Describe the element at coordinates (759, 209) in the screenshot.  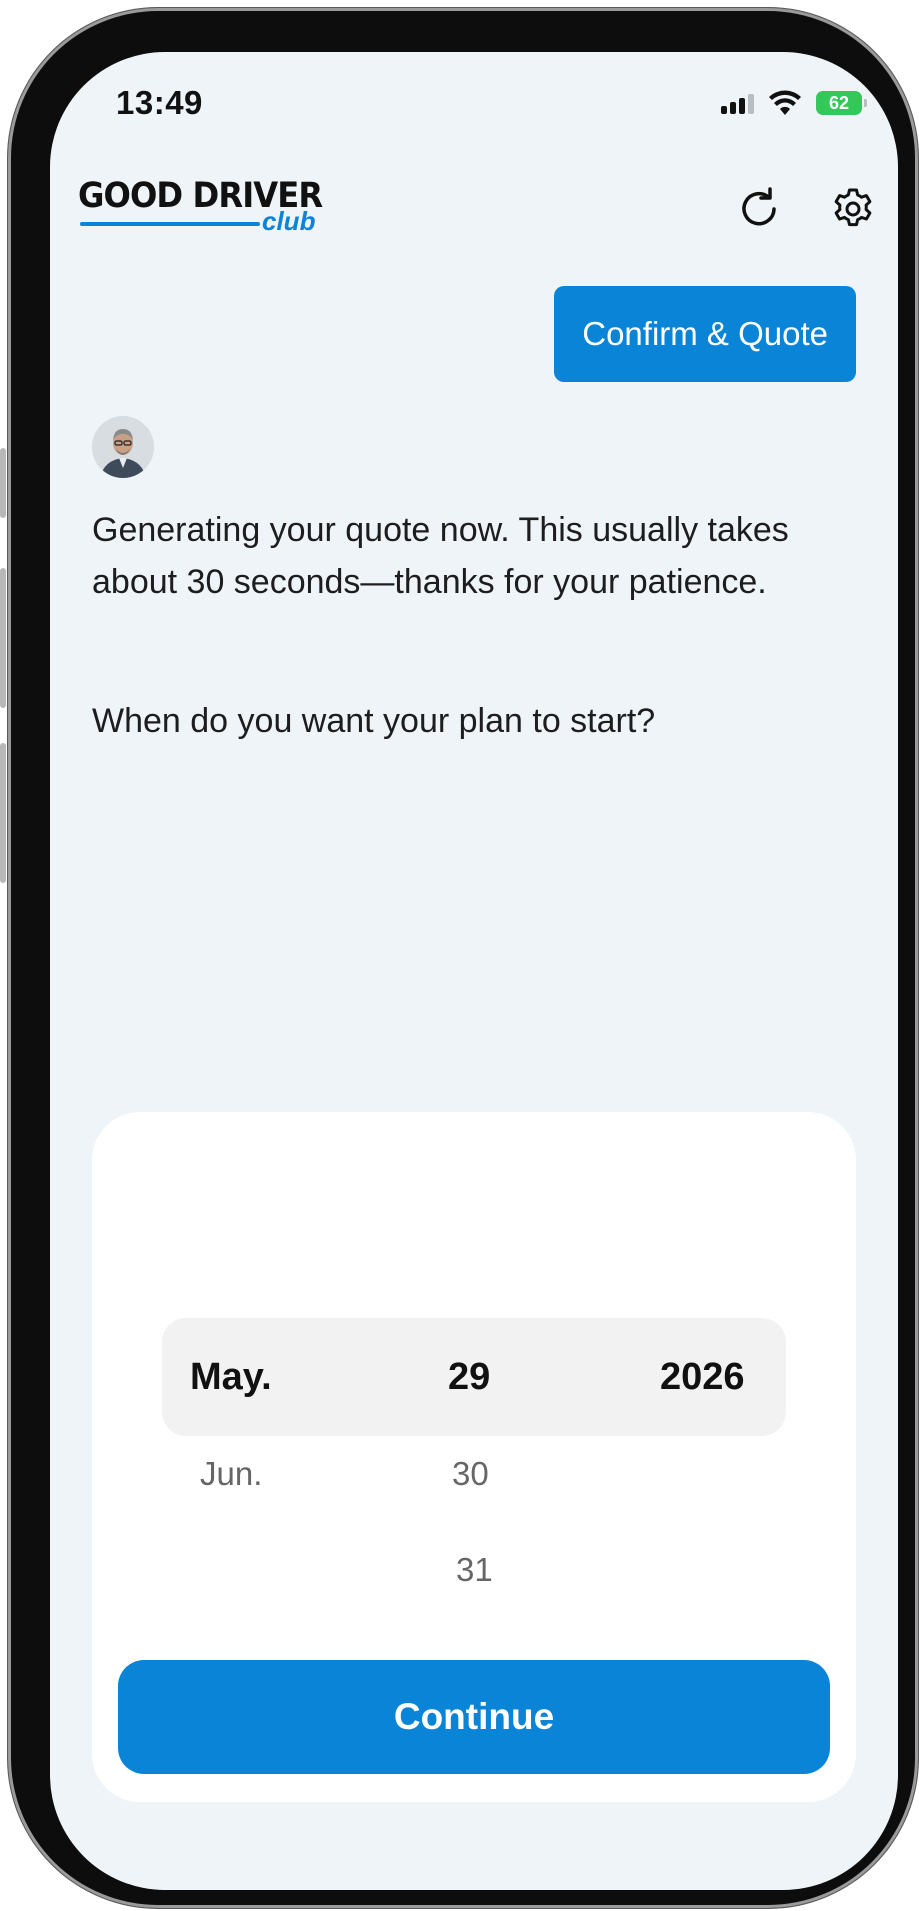
I see `refresh-icon` at that location.